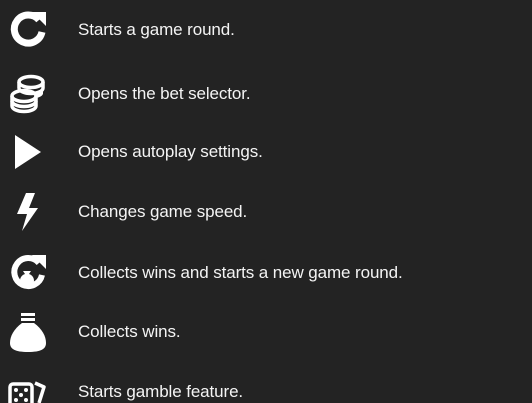 The width and height of the screenshot is (532, 403). I want to click on legend-item-spin: Starts a game round., so click(266, 24).